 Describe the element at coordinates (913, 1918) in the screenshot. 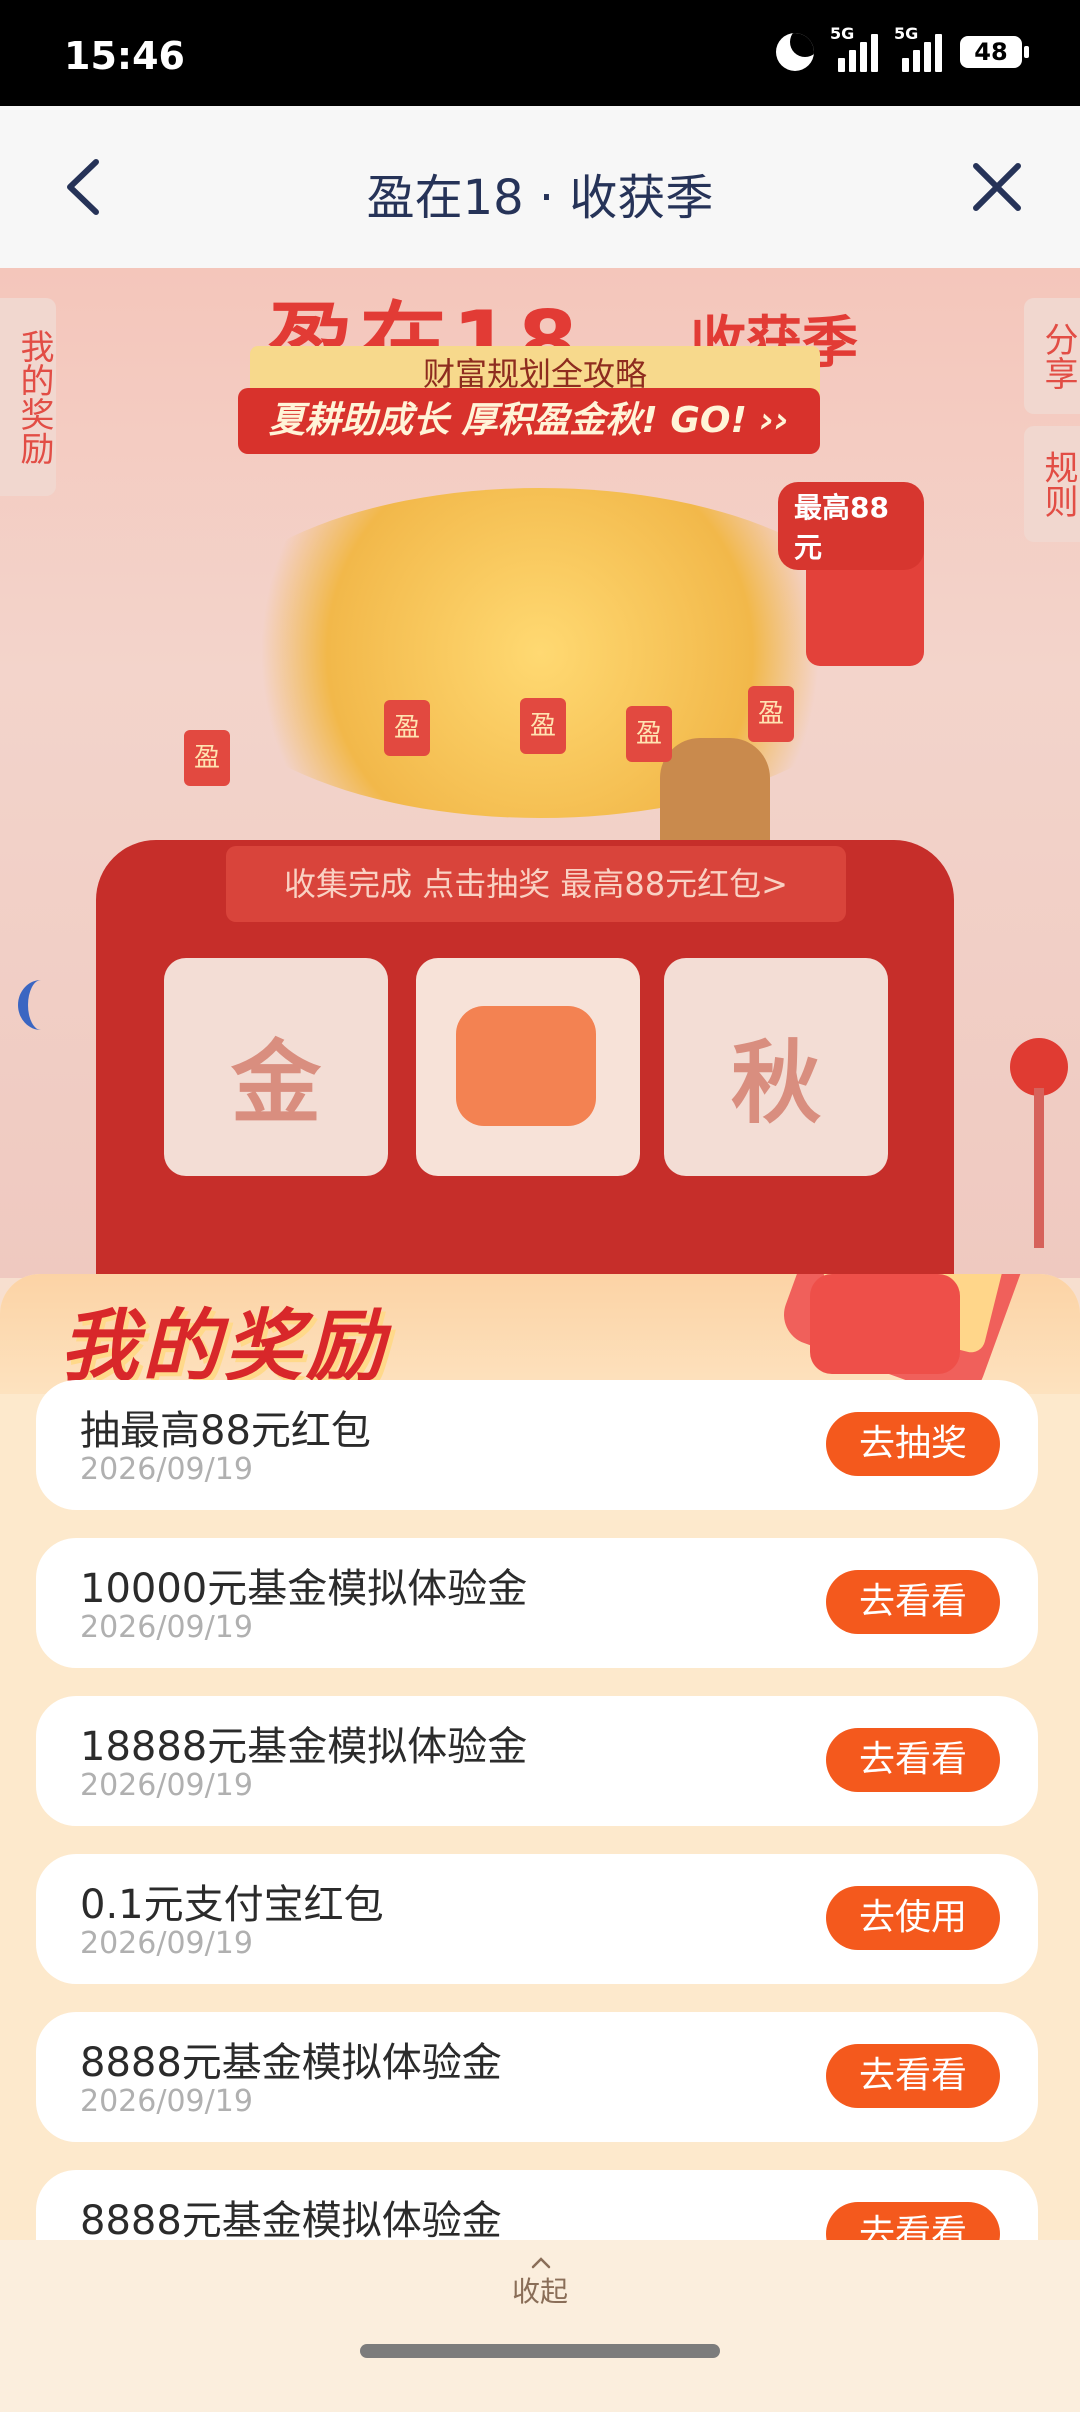

I see `use-button: 去使用` at that location.